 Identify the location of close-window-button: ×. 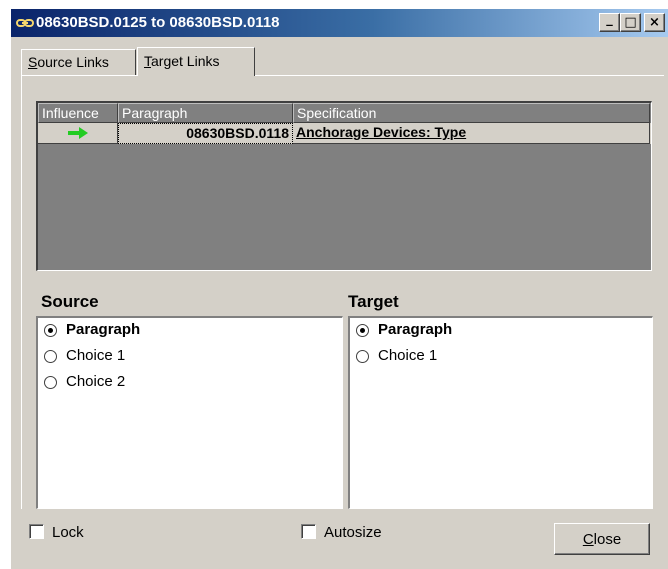
(654, 22).